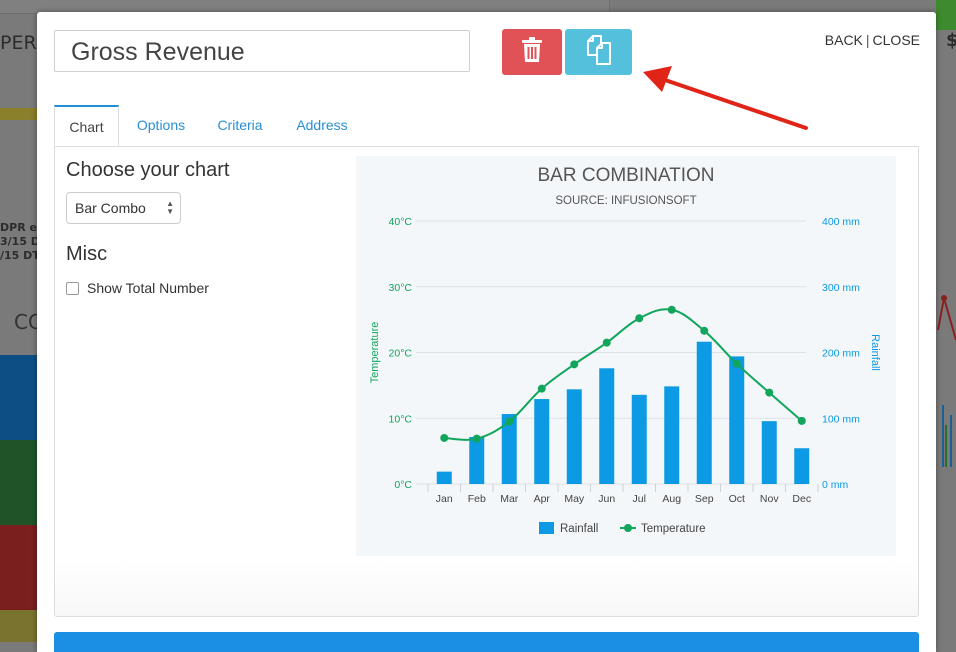 The width and height of the screenshot is (956, 652). Describe the element at coordinates (872, 40) in the screenshot. I see `top-links: BACK | CLOSE` at that location.